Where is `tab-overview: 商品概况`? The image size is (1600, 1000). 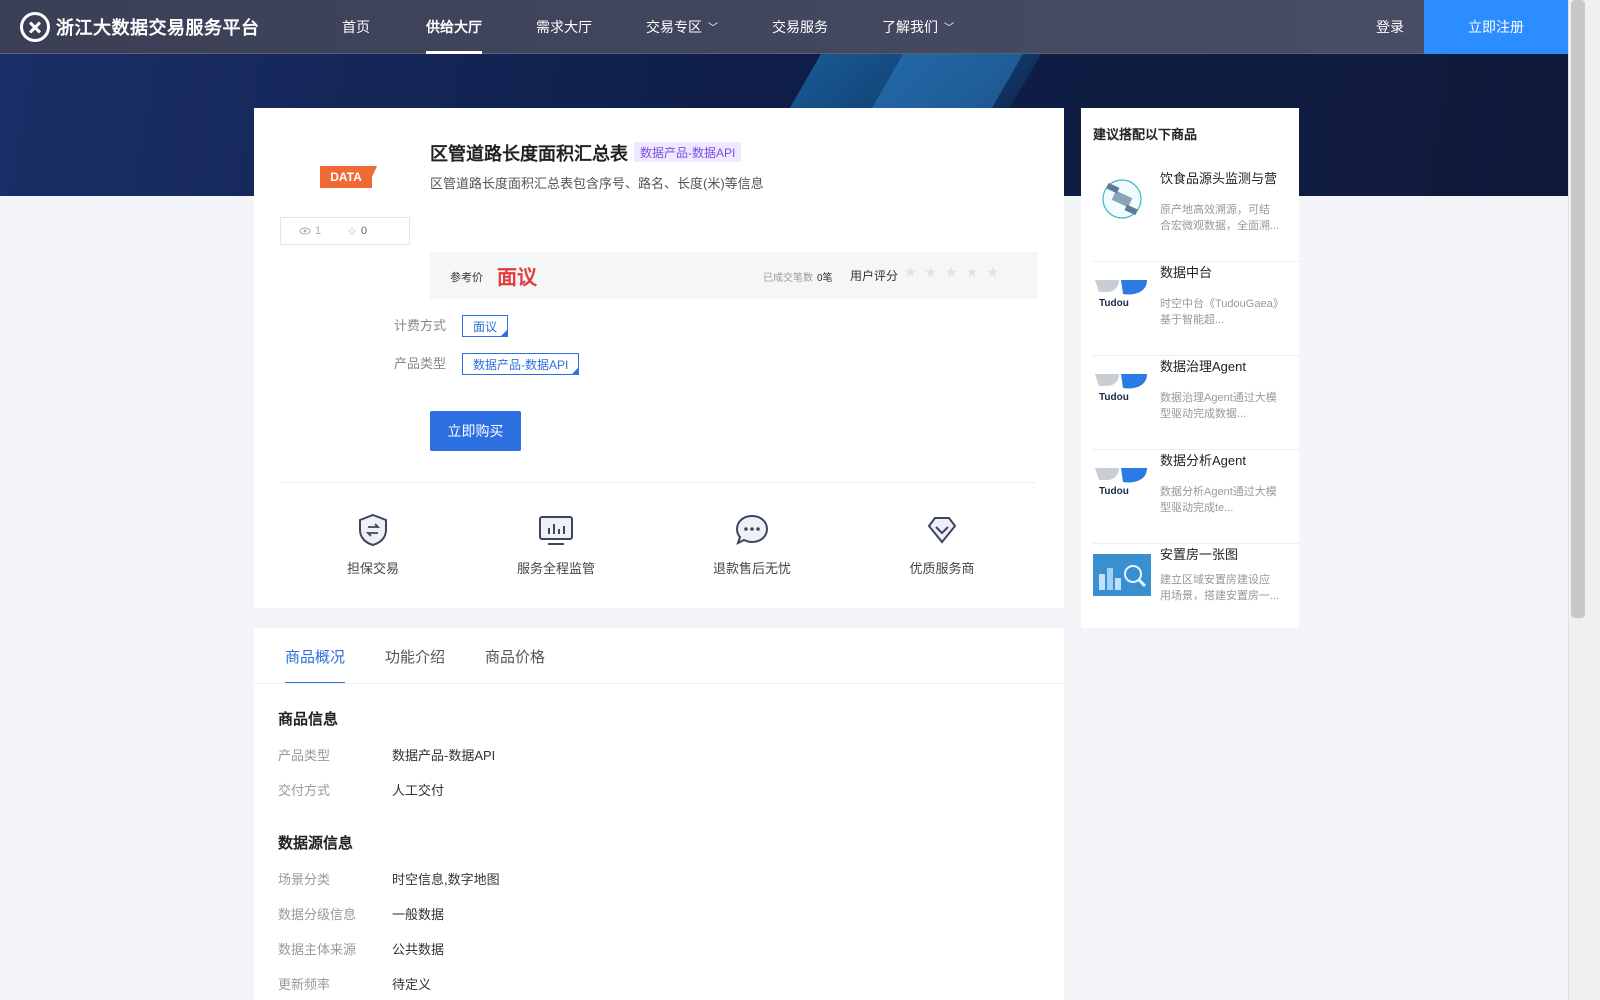
tab-overview: 商品概况 is located at coordinates (315, 656).